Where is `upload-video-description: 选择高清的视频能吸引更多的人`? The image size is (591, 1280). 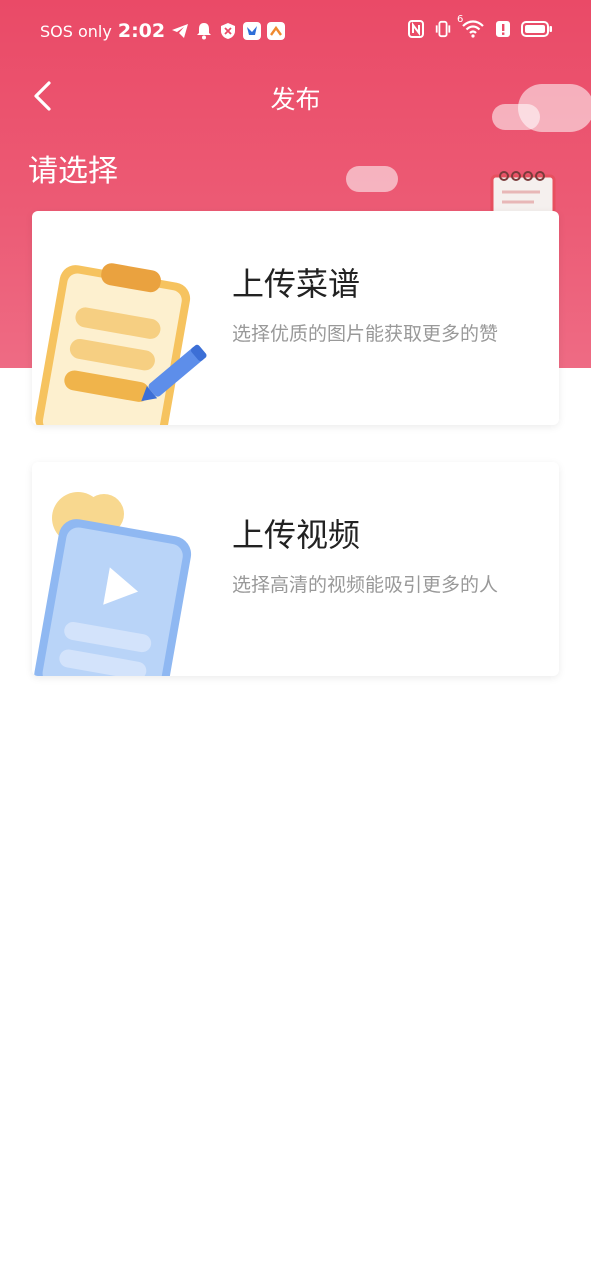
upload-video-description: 选择高清的视频能吸引更多的人 is located at coordinates (365, 585).